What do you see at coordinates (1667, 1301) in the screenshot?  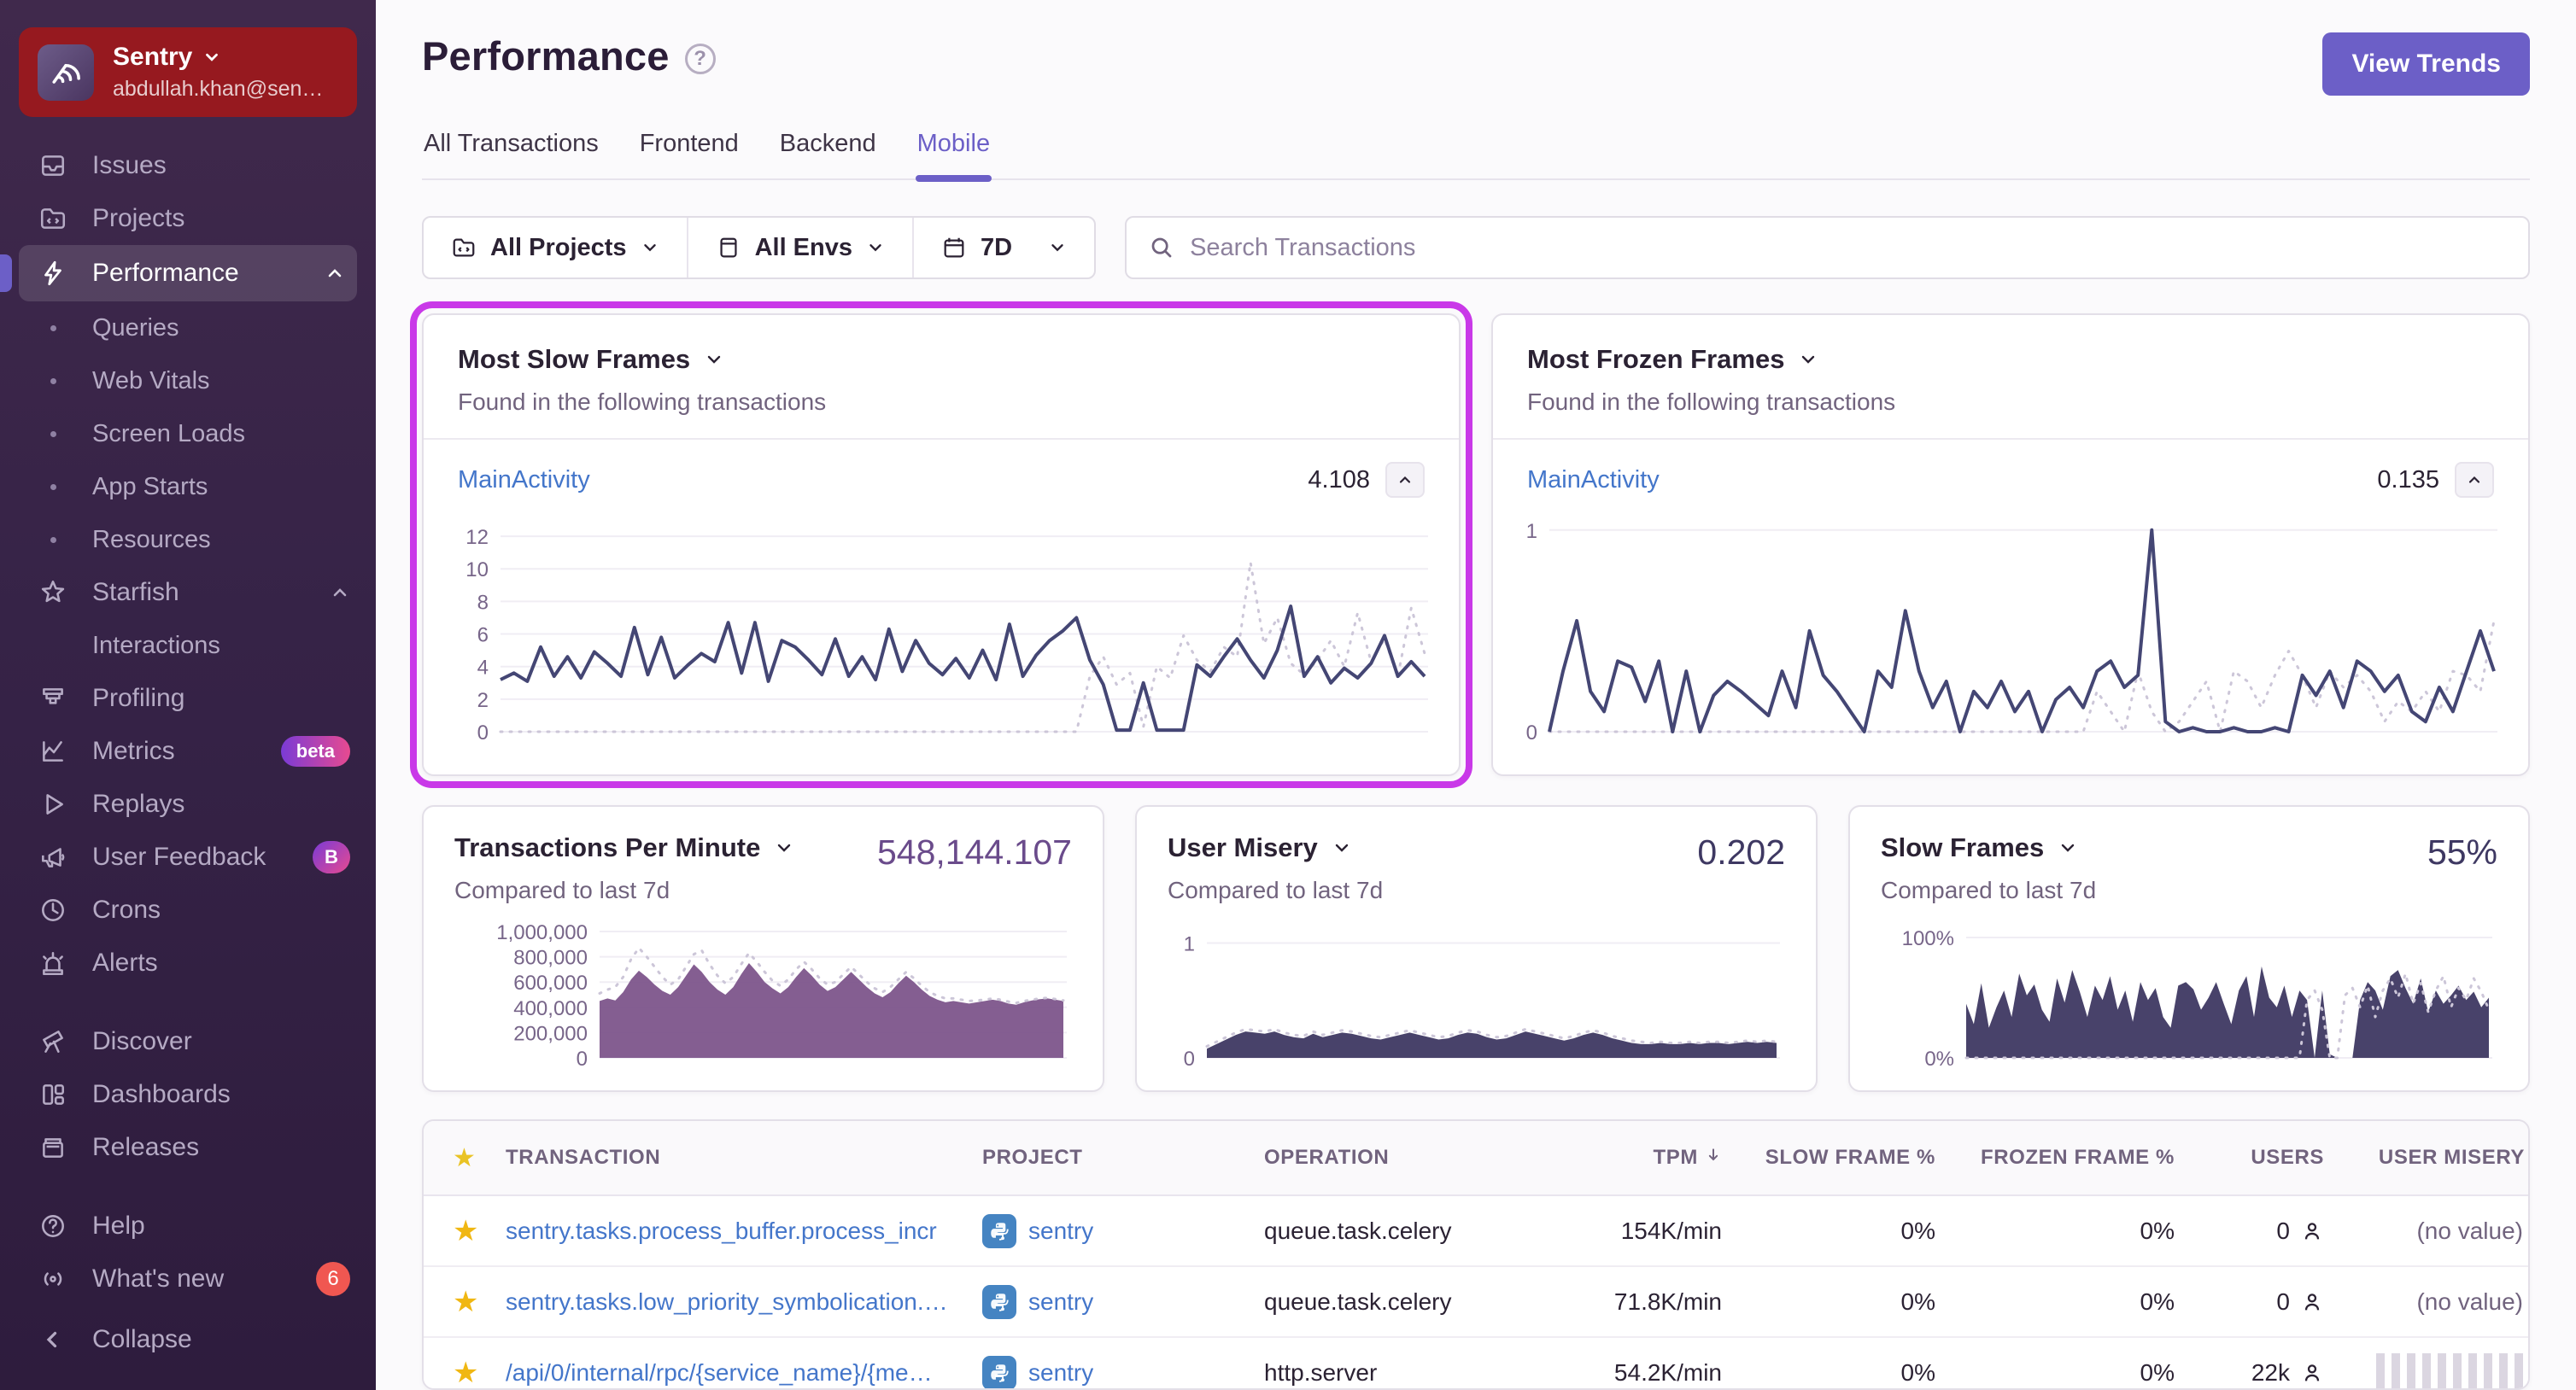 I see `tpm-cell: 71.8K/min` at bounding box center [1667, 1301].